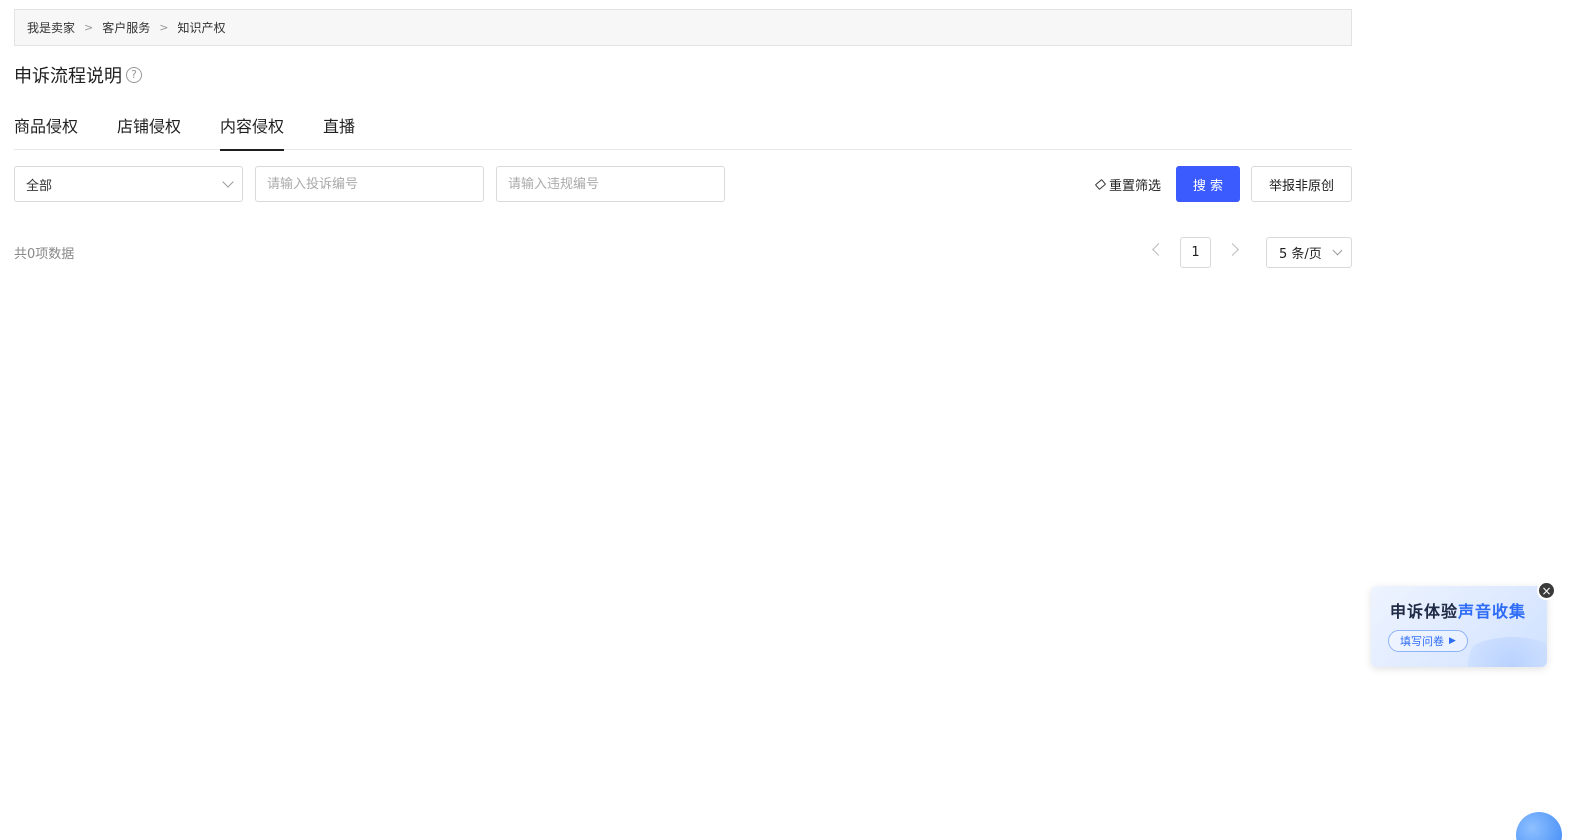 The image size is (1594, 840). Describe the element at coordinates (46, 130) in the screenshot. I see `tab-product-infringement: 商品侵权` at that location.